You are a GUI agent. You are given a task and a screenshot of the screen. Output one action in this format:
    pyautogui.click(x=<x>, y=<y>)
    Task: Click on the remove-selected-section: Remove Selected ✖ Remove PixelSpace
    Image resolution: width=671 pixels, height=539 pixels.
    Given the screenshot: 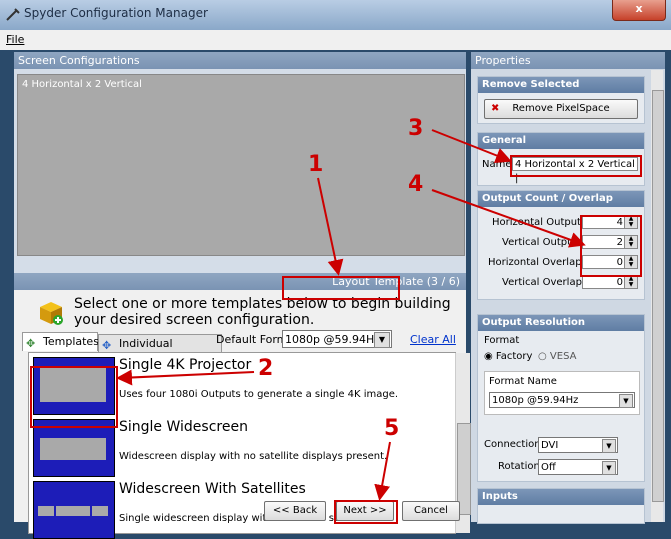 What is the action you would take?
    pyautogui.click(x=561, y=100)
    